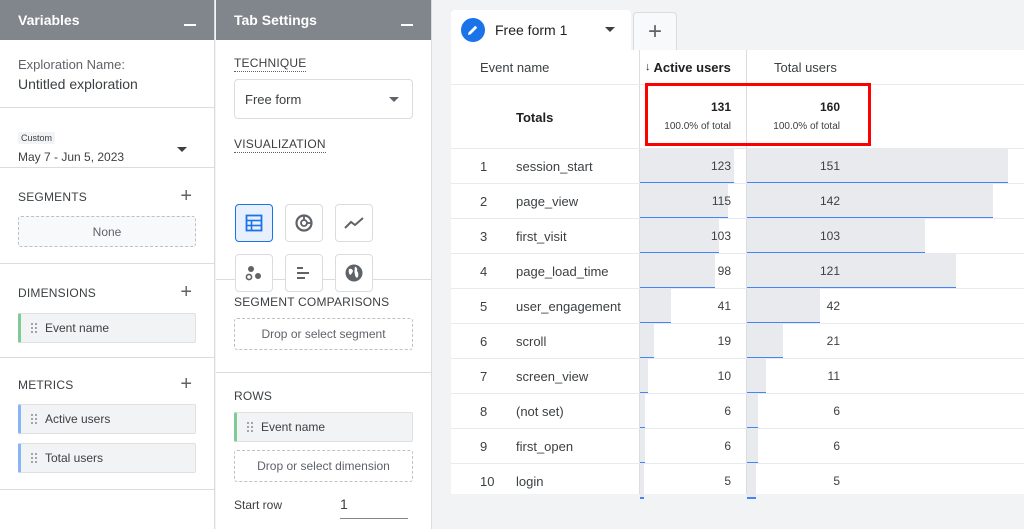  What do you see at coordinates (541, 236) in the screenshot?
I see `event-name-cell: first_visit` at bounding box center [541, 236].